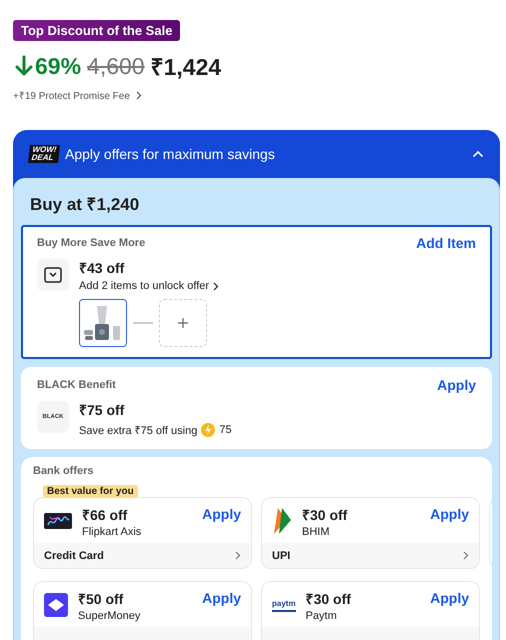  Describe the element at coordinates (446, 243) in the screenshot. I see `offer-action-link: Add Item` at that location.